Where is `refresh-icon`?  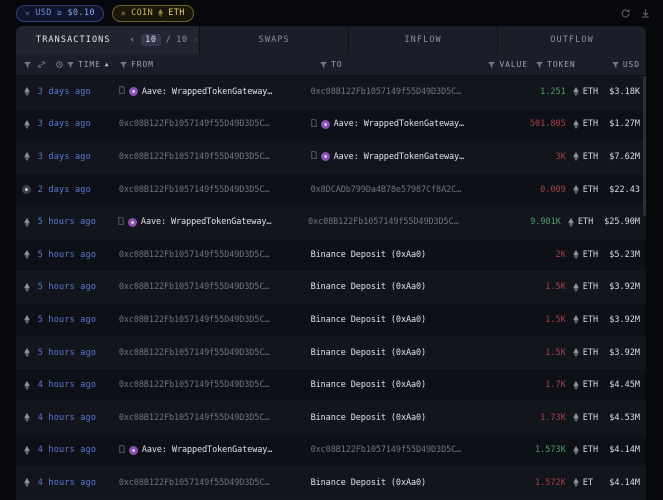 refresh-icon is located at coordinates (625, 11).